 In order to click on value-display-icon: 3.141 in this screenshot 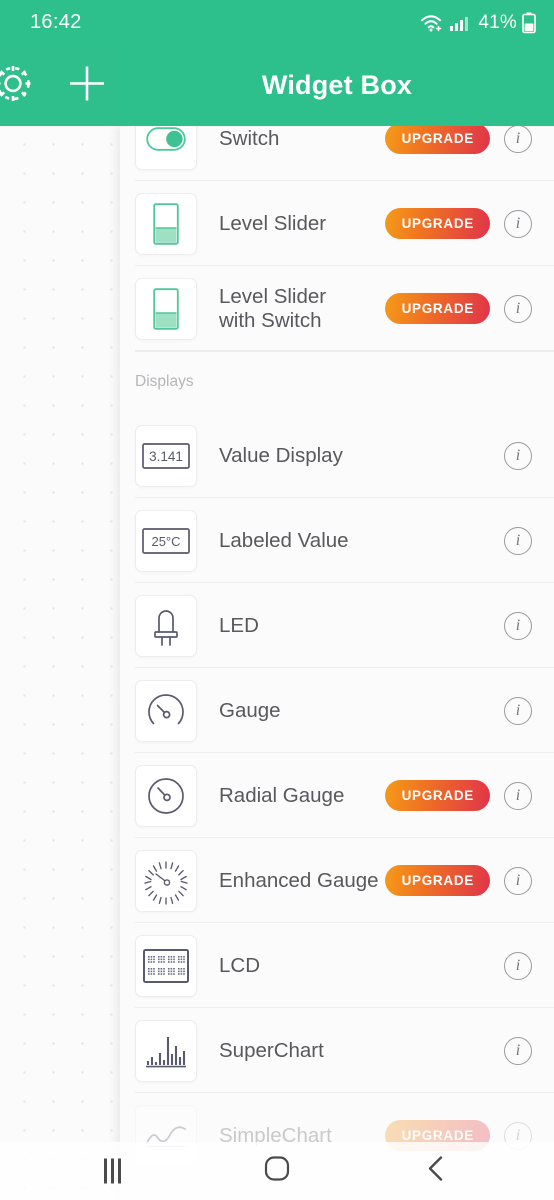, I will do `click(166, 455)`.